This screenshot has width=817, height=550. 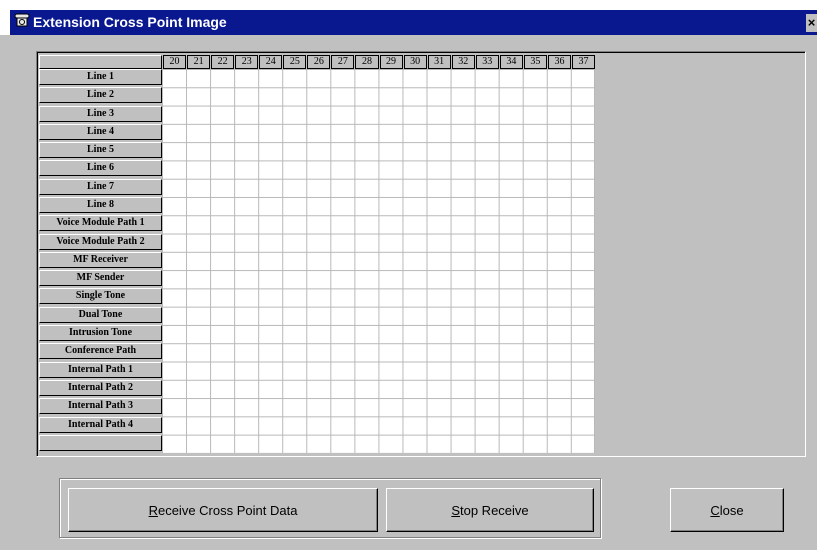 What do you see at coordinates (319, 62) in the screenshot?
I see `column-header: 26` at bounding box center [319, 62].